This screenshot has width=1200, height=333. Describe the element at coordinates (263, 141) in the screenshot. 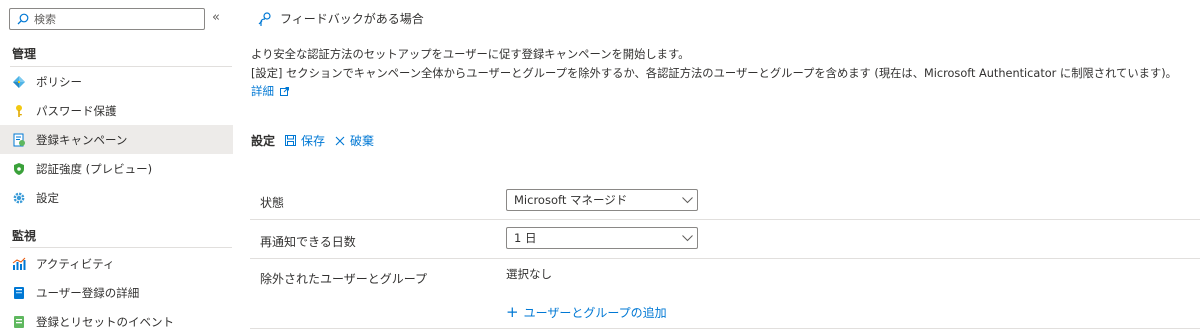

I see `settings-title: 設定` at that location.